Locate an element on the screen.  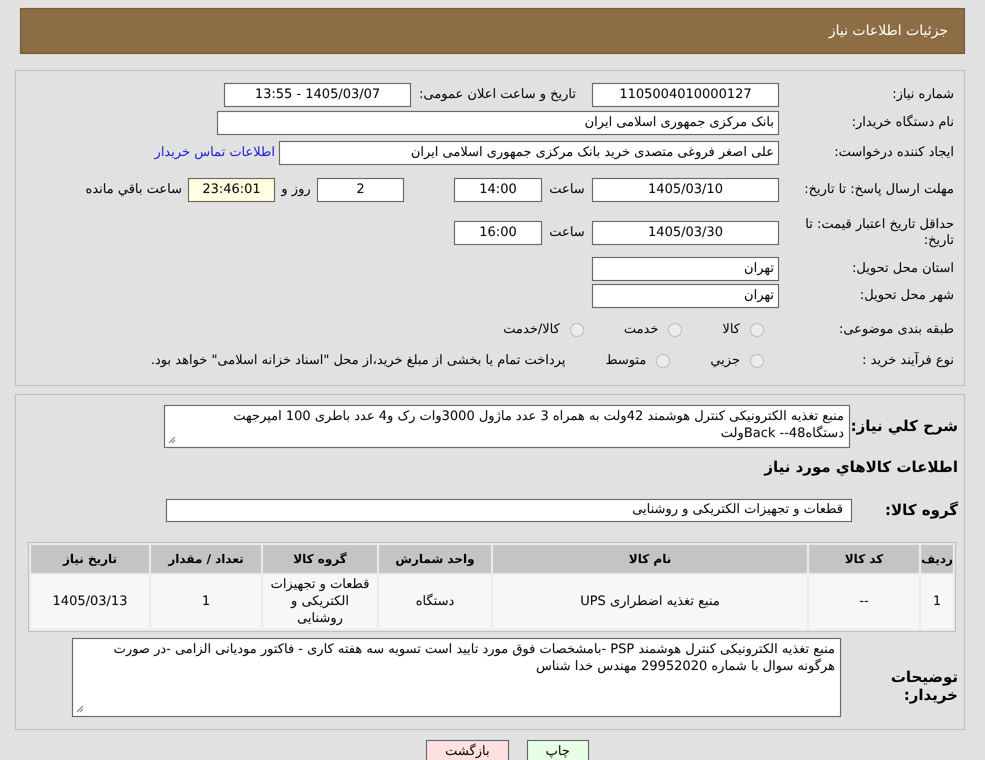
column-header: نام کالا is located at coordinates (650, 558).